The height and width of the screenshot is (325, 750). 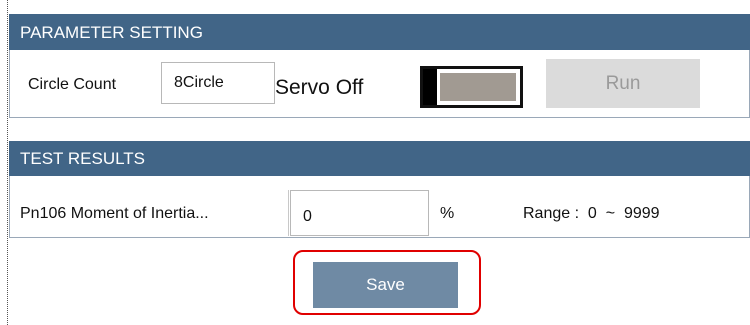 I want to click on parameter-value-input, so click(x=359, y=213).